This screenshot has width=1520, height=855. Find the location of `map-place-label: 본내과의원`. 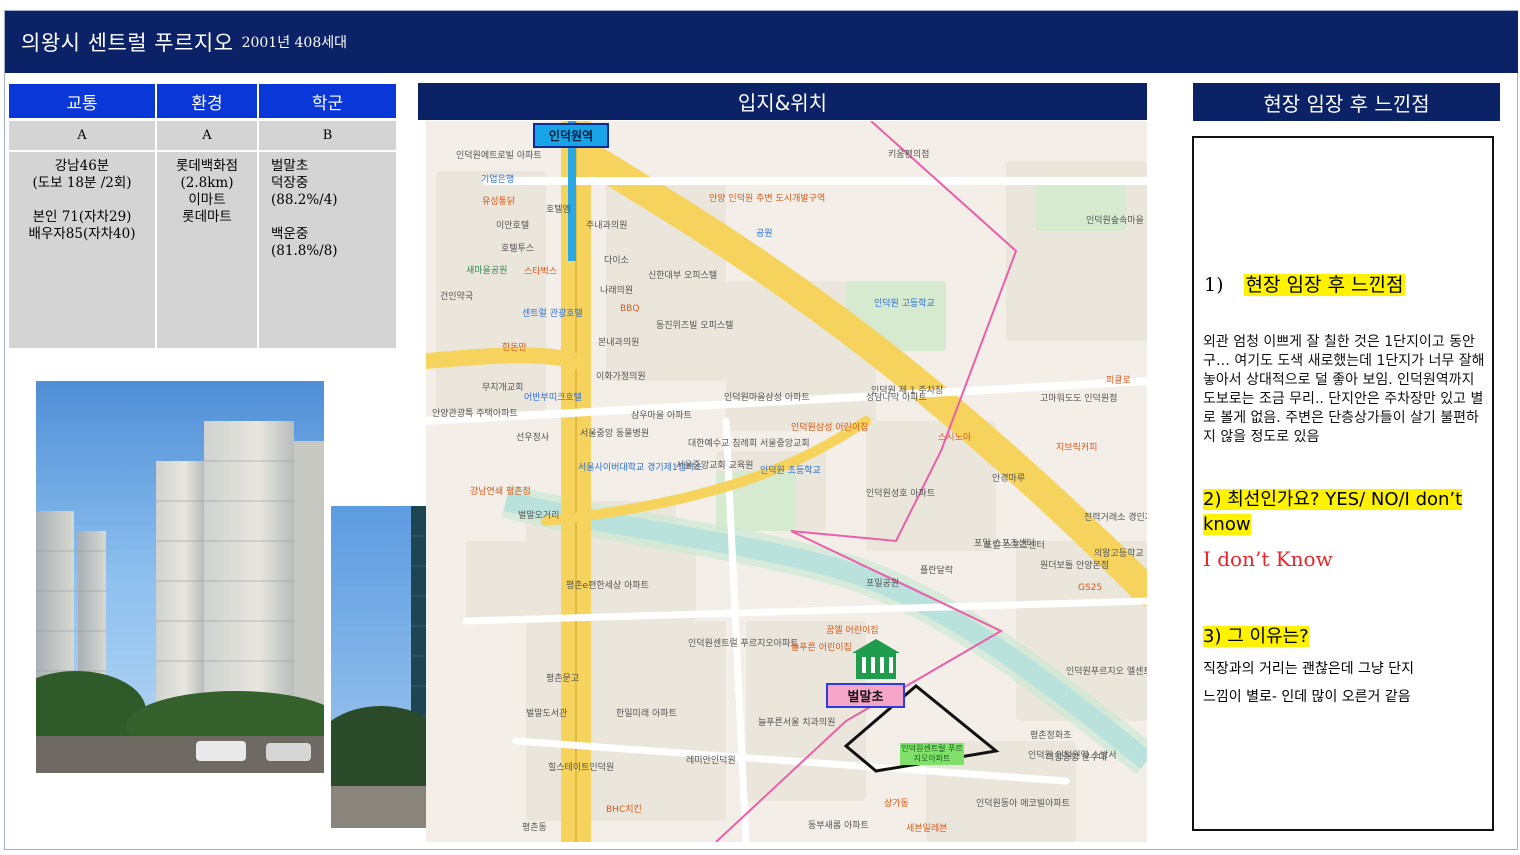

map-place-label: 본내과의원 is located at coordinates (618, 343).